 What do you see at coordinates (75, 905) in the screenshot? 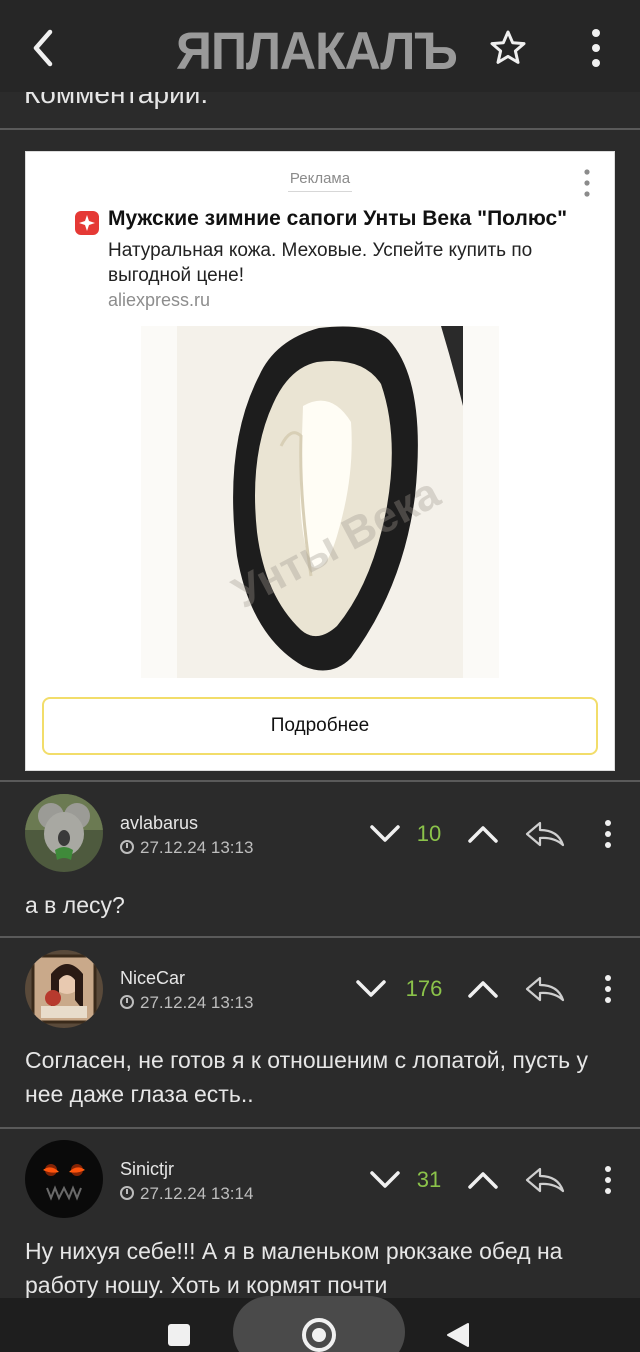
I see `comment-text: а в лесу?` at bounding box center [75, 905].